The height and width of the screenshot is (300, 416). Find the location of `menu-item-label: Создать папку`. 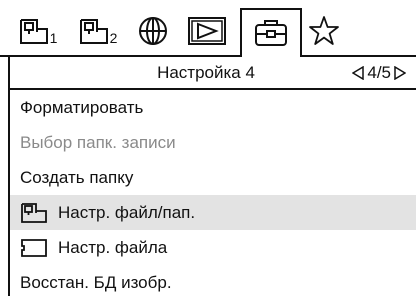

menu-item-label: Создать папку is located at coordinates (77, 177).